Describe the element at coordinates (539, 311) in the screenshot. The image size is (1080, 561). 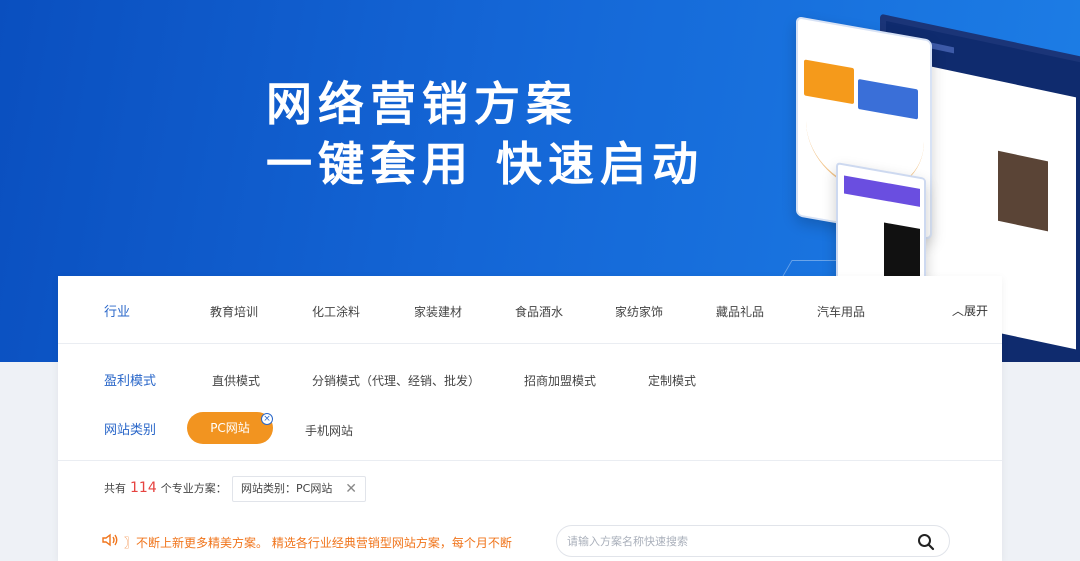
I see `industry-item: 食品酒水` at that location.